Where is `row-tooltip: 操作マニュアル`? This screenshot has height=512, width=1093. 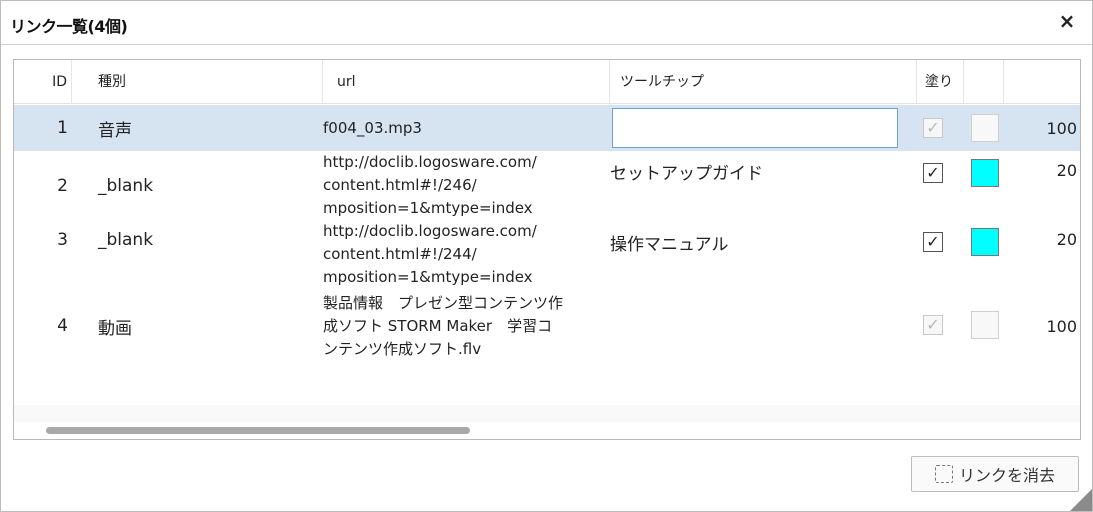
row-tooltip: 操作マニュアル is located at coordinates (669, 245).